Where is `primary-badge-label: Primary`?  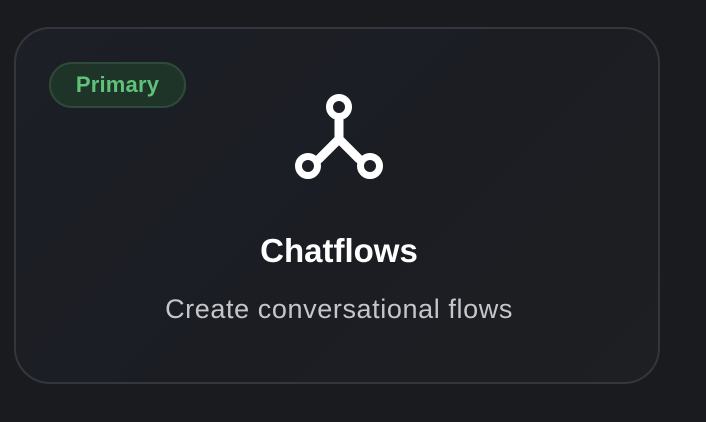
primary-badge-label: Primary is located at coordinates (117, 84).